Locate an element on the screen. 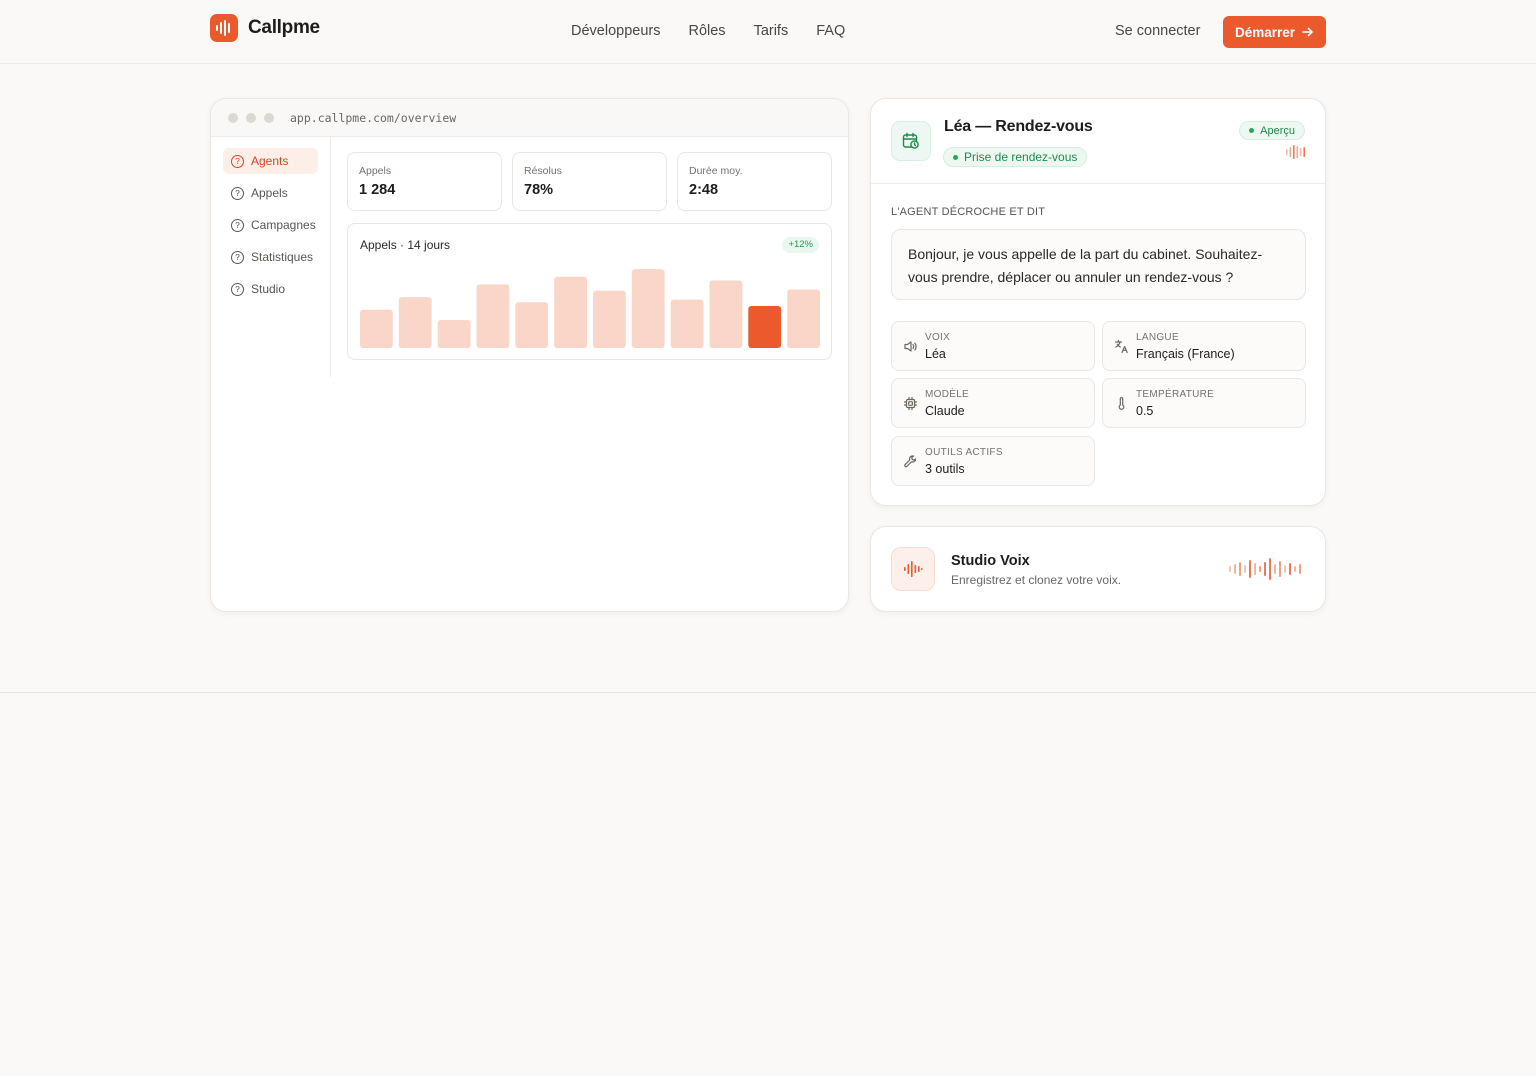 This screenshot has width=1536, height=1076. nav-link-developpeurs: Développeurs is located at coordinates (615, 31).